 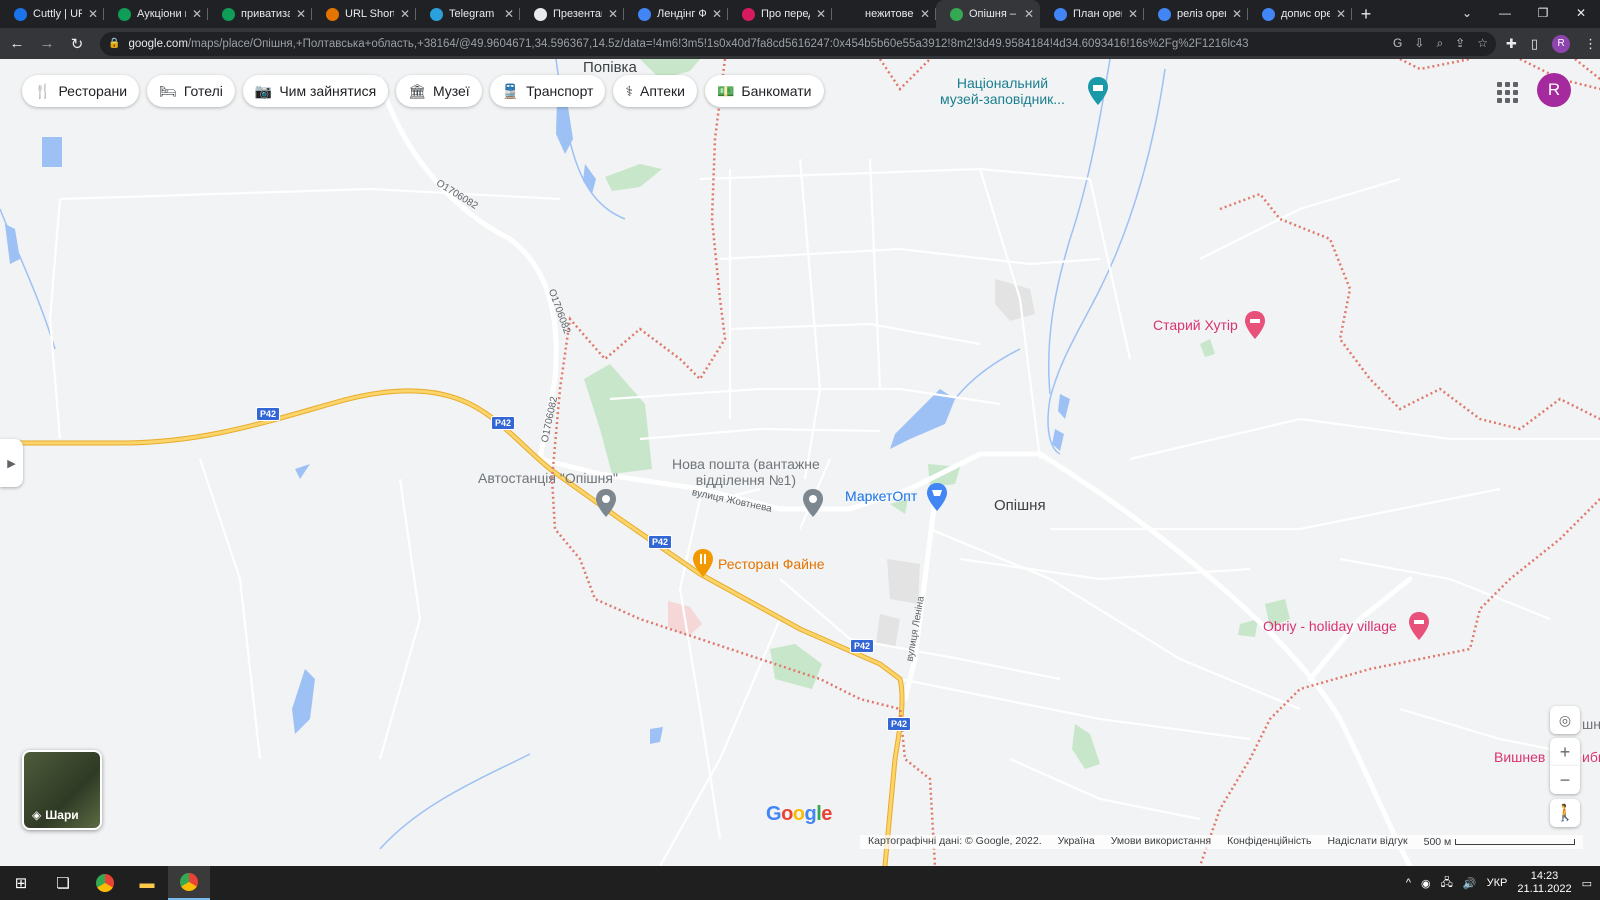 What do you see at coordinates (1397, 43) in the screenshot?
I see `google-lens-icon: G` at bounding box center [1397, 43].